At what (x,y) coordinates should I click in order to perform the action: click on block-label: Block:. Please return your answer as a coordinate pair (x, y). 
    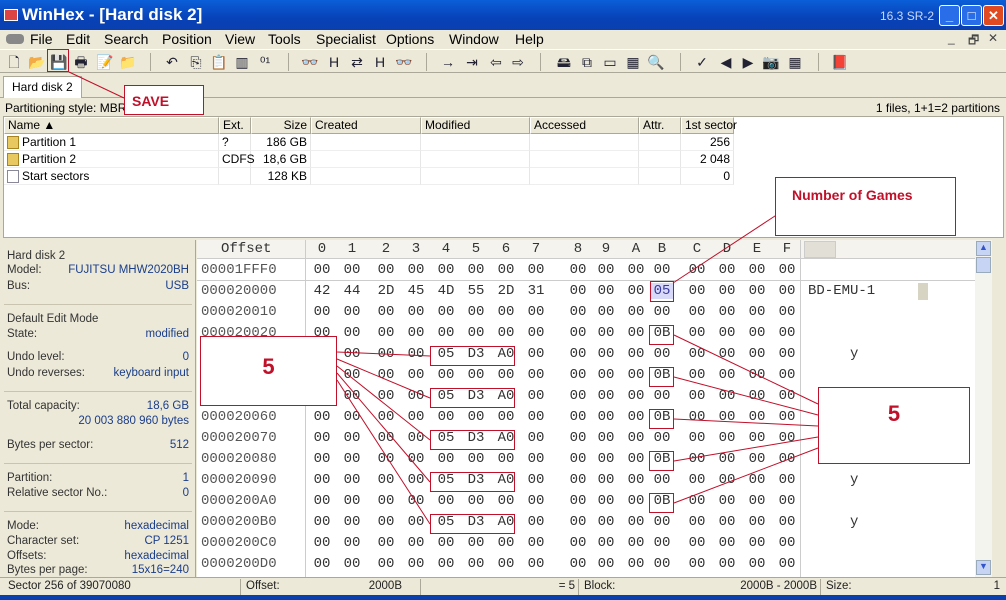
    Looking at the image, I should click on (600, 586).